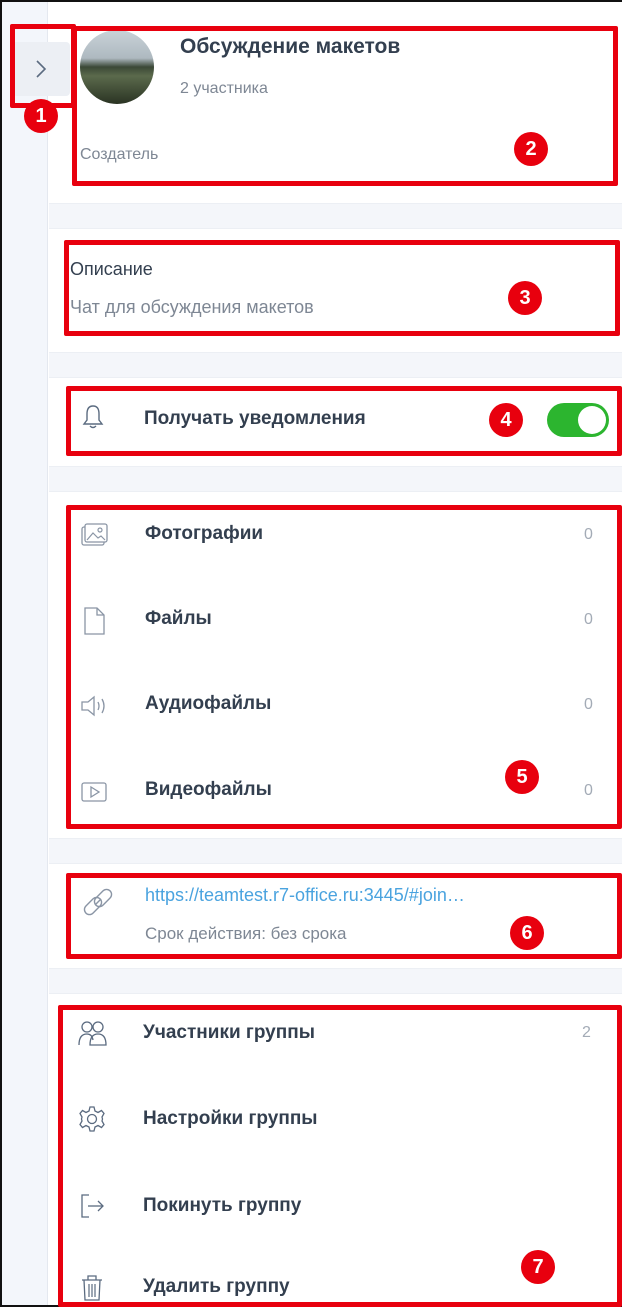 The image size is (622, 1307). What do you see at coordinates (25, 653) in the screenshot?
I see `left-rail` at bounding box center [25, 653].